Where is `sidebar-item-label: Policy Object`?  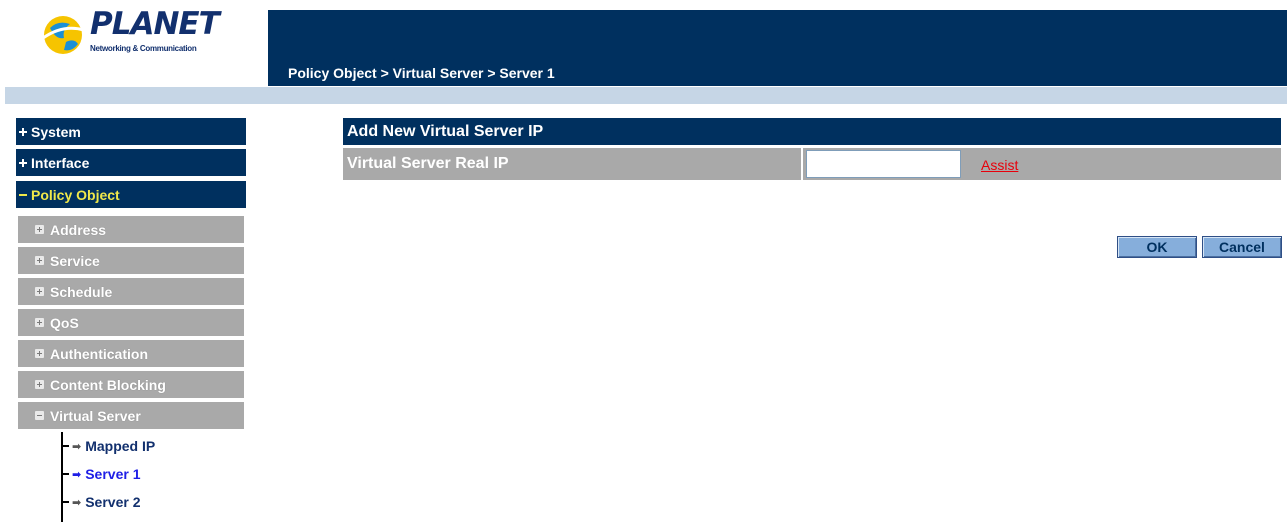 sidebar-item-label: Policy Object is located at coordinates (75, 194).